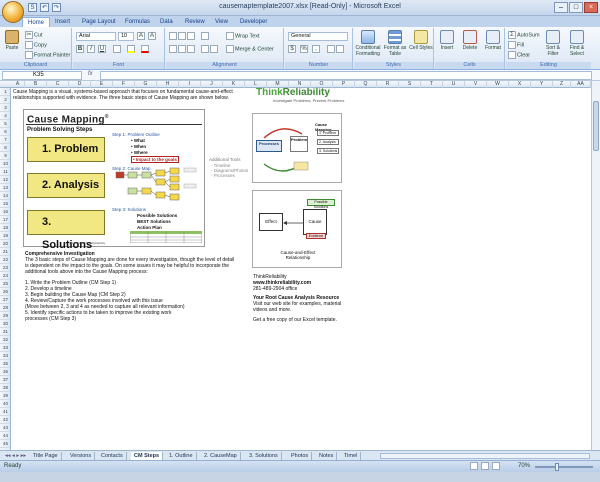 The height and width of the screenshot is (482, 600). What do you see at coordinates (577, 43) in the screenshot?
I see `find-select-button: Find & Select` at bounding box center [577, 43].